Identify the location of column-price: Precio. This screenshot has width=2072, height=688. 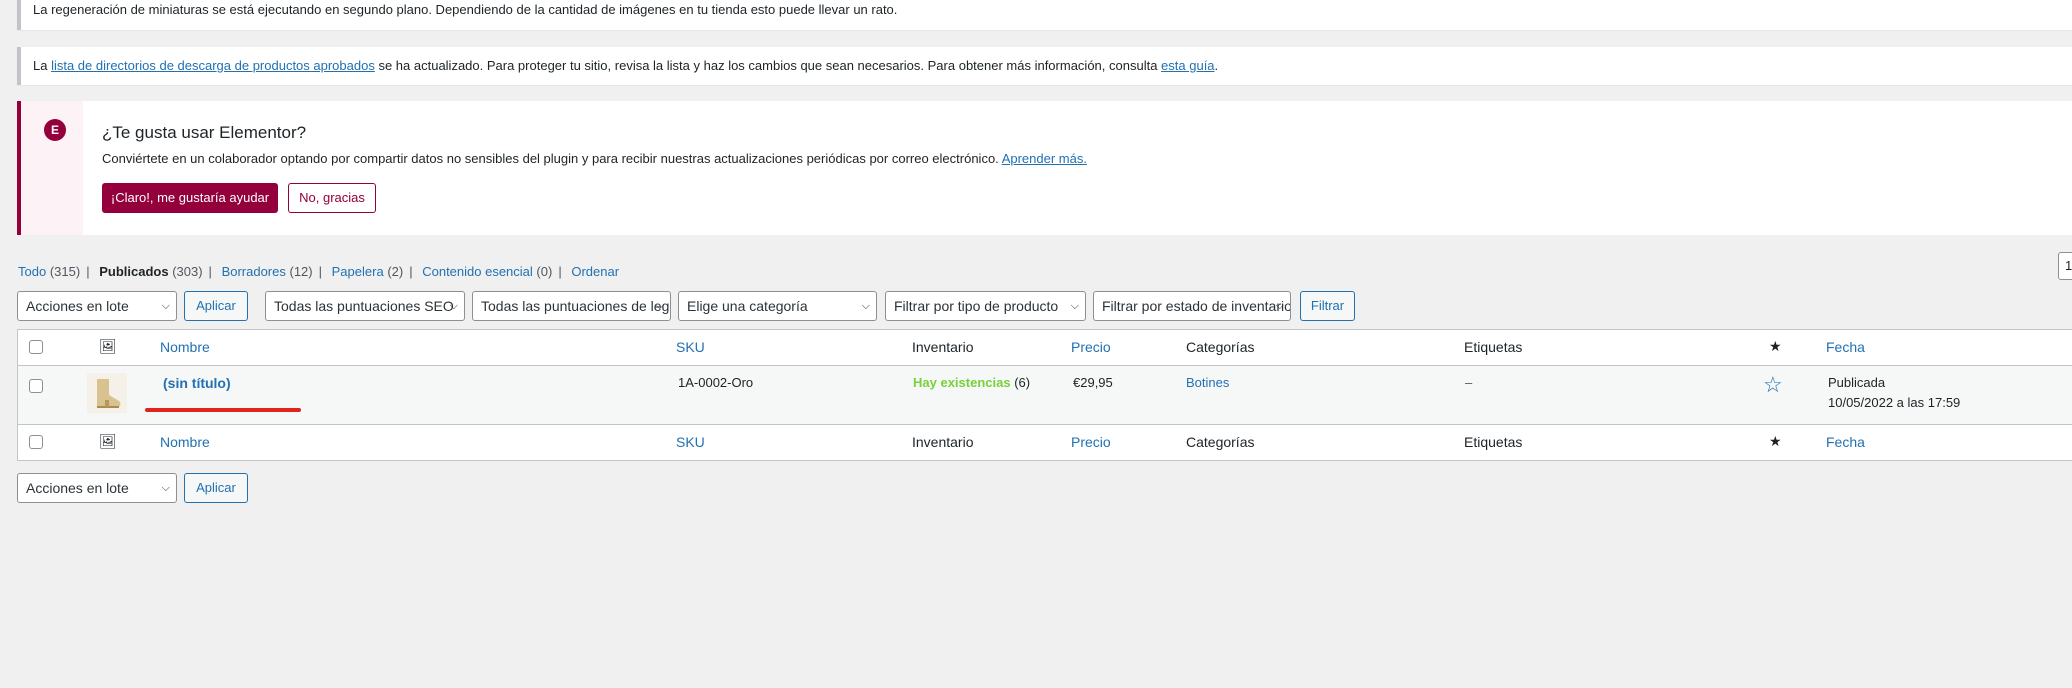
(1091, 347).